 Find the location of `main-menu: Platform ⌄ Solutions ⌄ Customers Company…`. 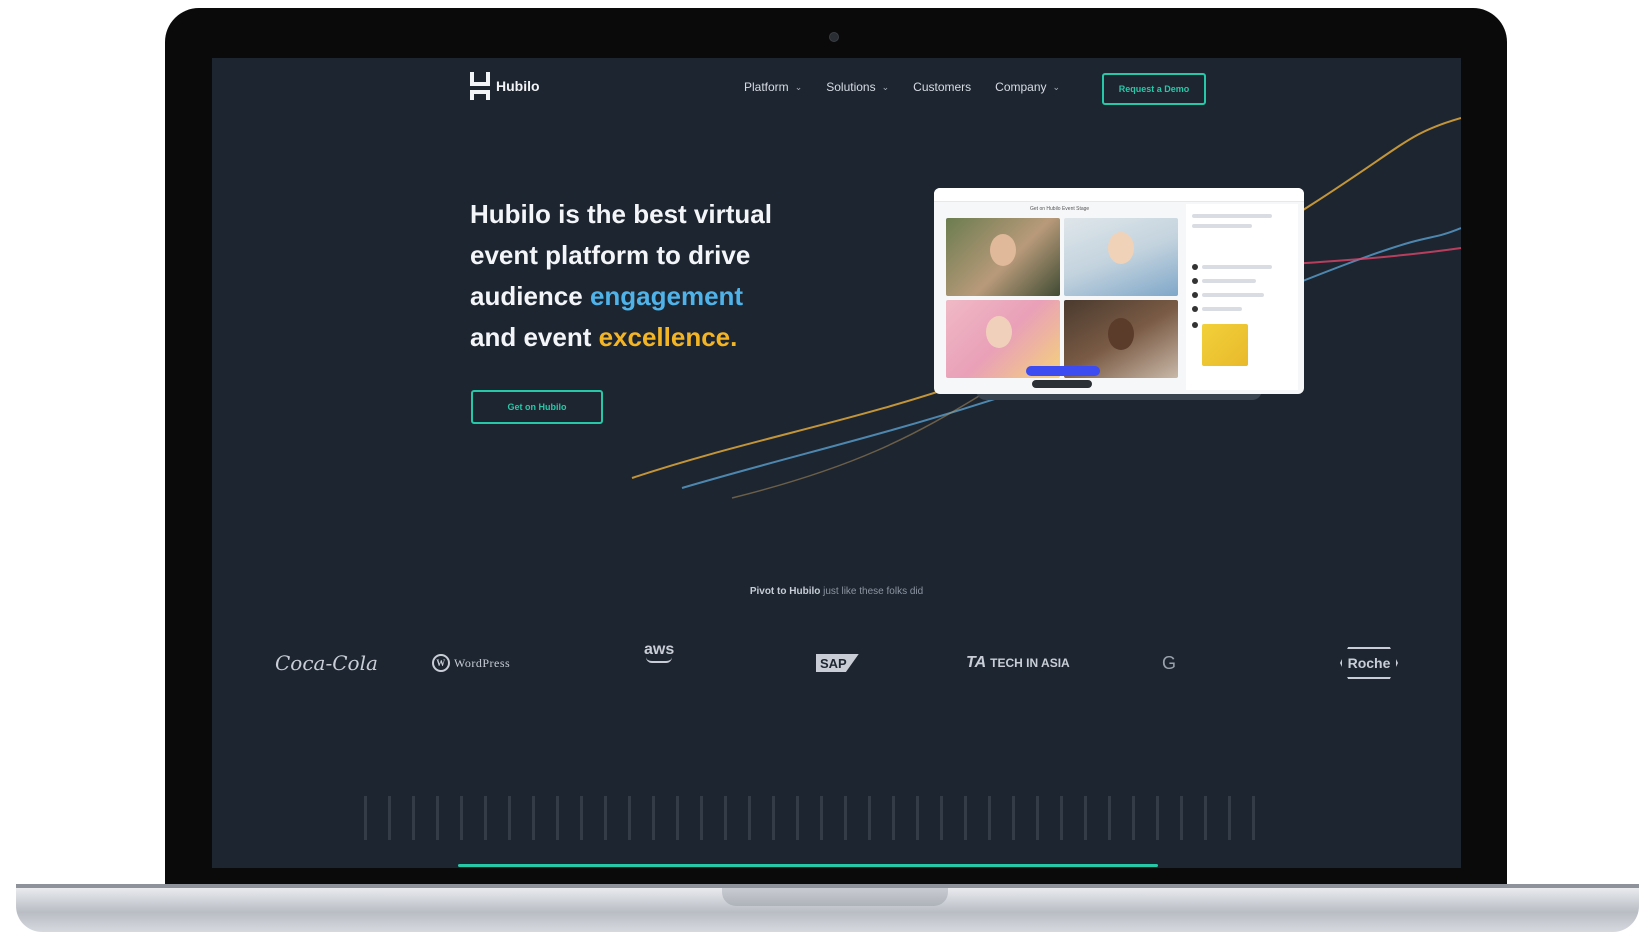

main-menu: Platform ⌄ Solutions ⌄ Customers Company… is located at coordinates (902, 87).